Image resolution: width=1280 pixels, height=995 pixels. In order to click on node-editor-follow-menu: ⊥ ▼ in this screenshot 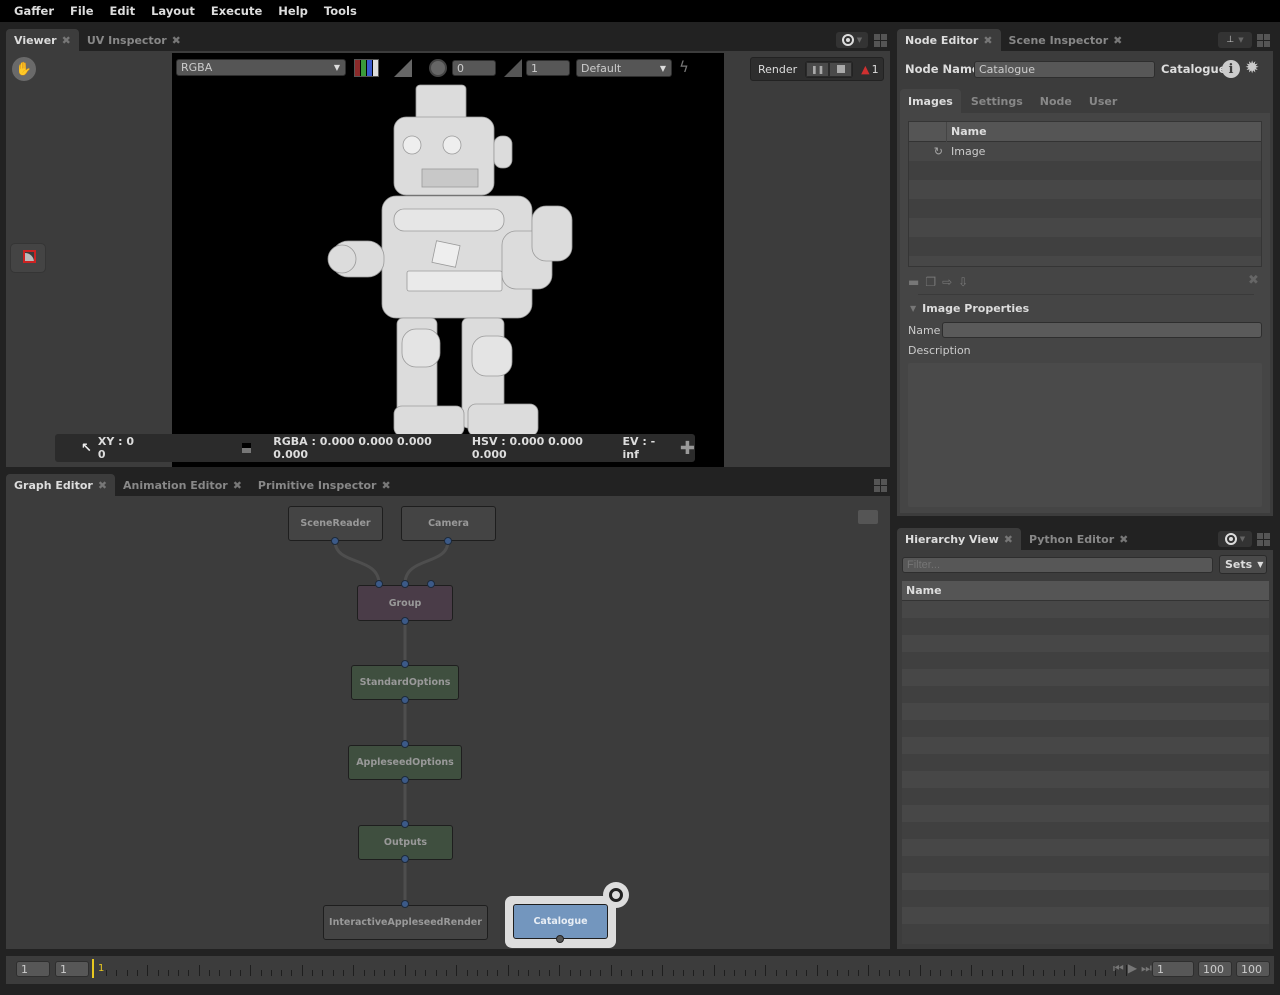, I will do `click(1235, 40)`.